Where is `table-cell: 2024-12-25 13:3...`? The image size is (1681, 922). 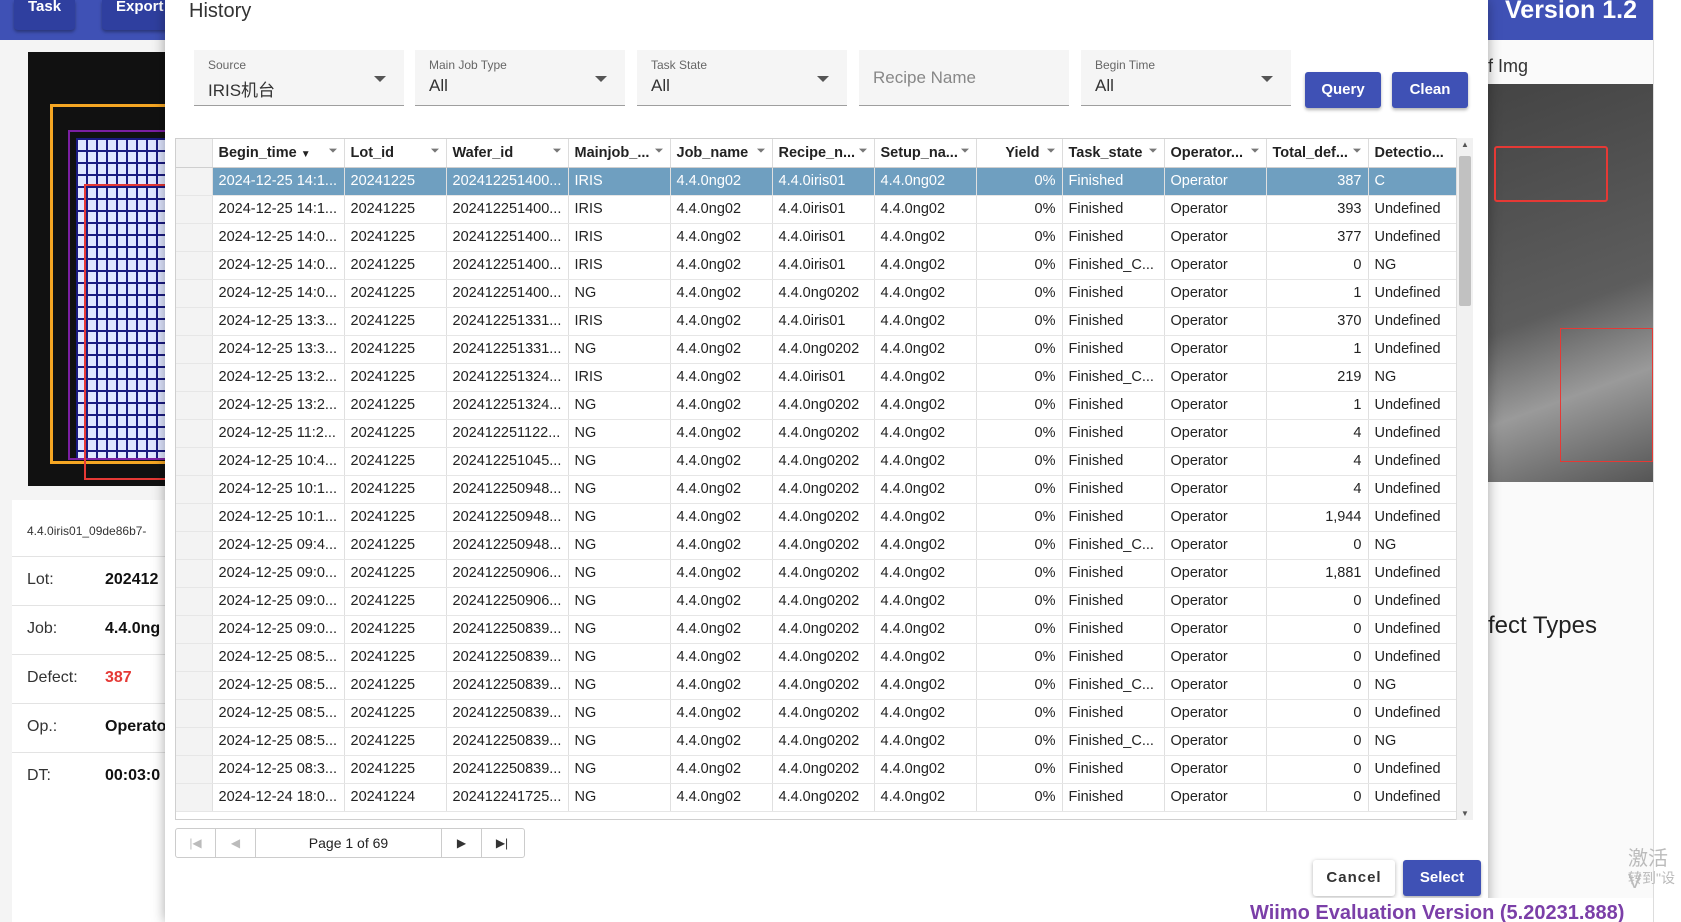 table-cell: 2024-12-25 13:3... is located at coordinates (278, 349).